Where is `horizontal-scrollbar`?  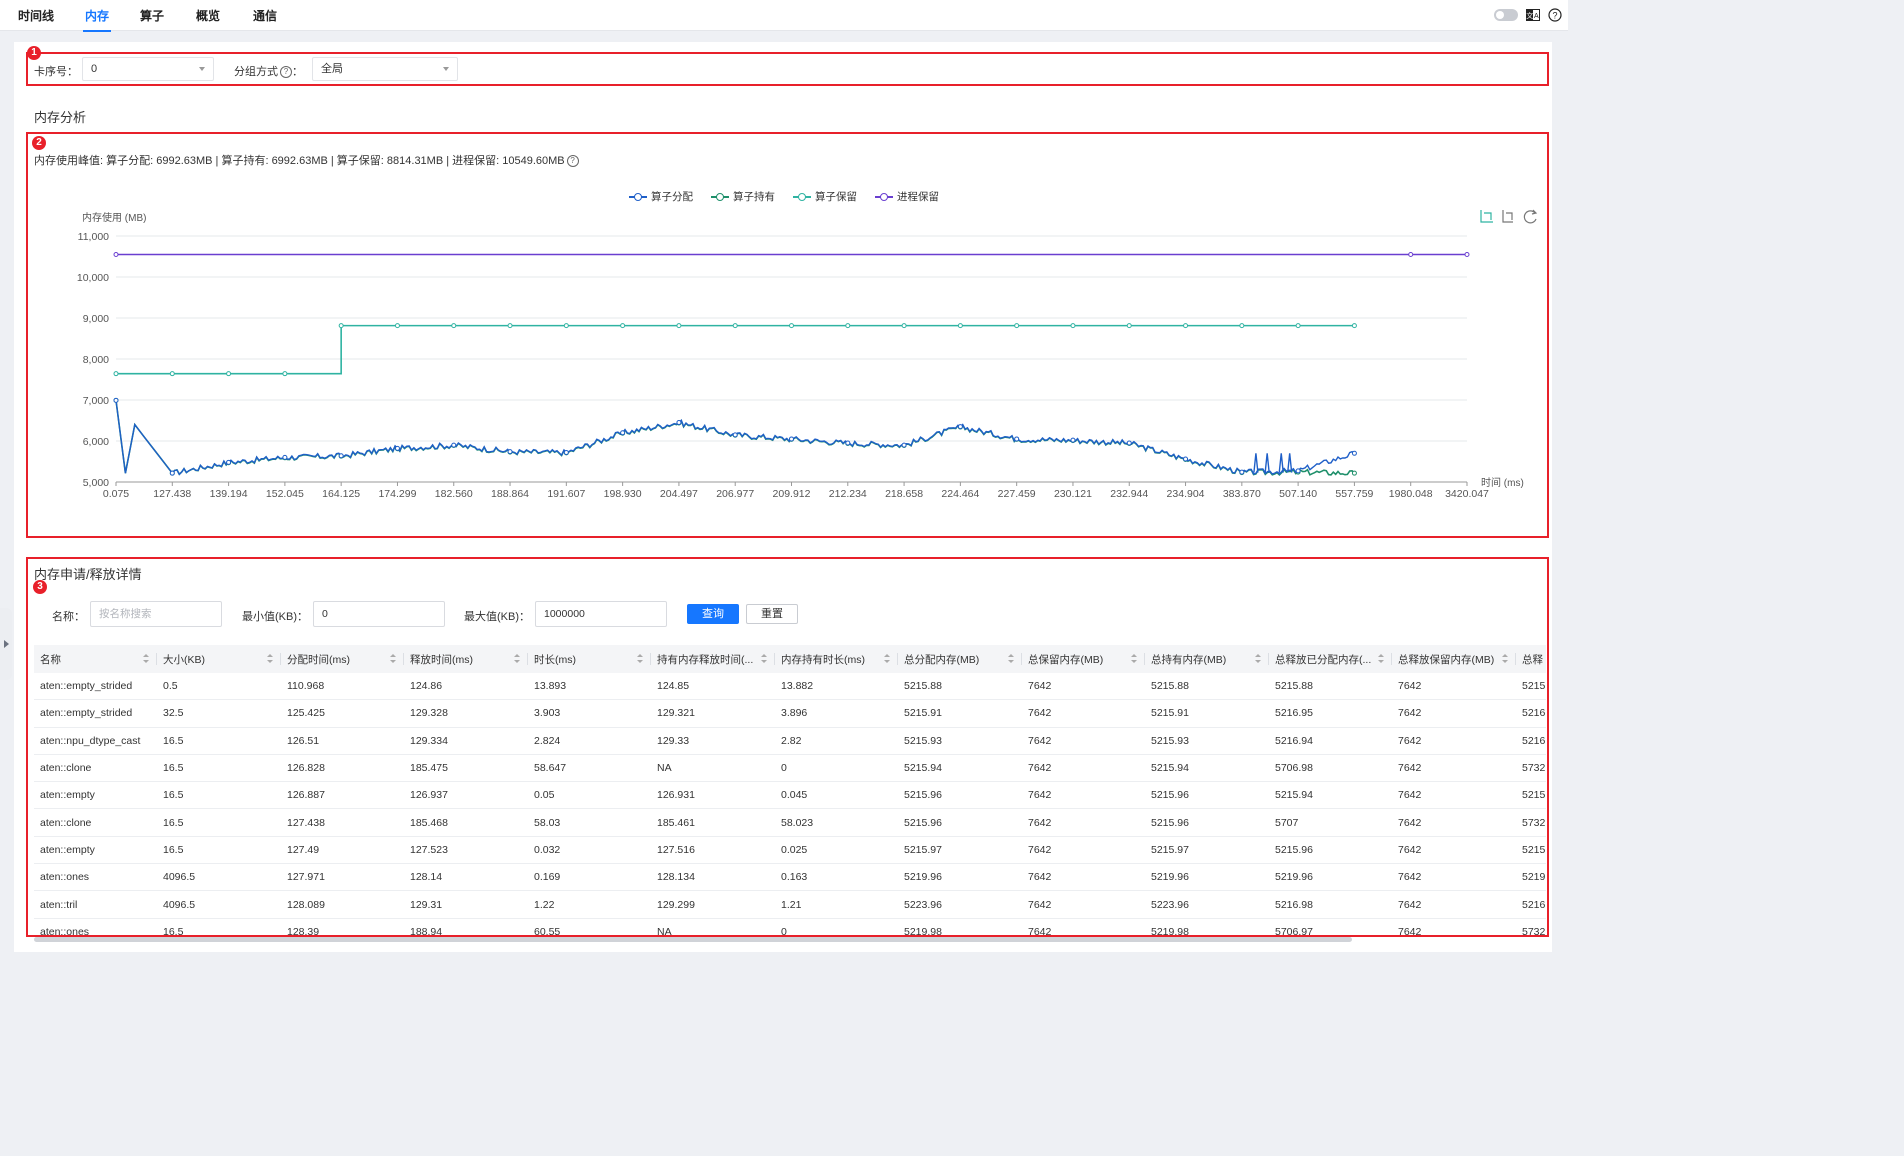 horizontal-scrollbar is located at coordinates (693, 939).